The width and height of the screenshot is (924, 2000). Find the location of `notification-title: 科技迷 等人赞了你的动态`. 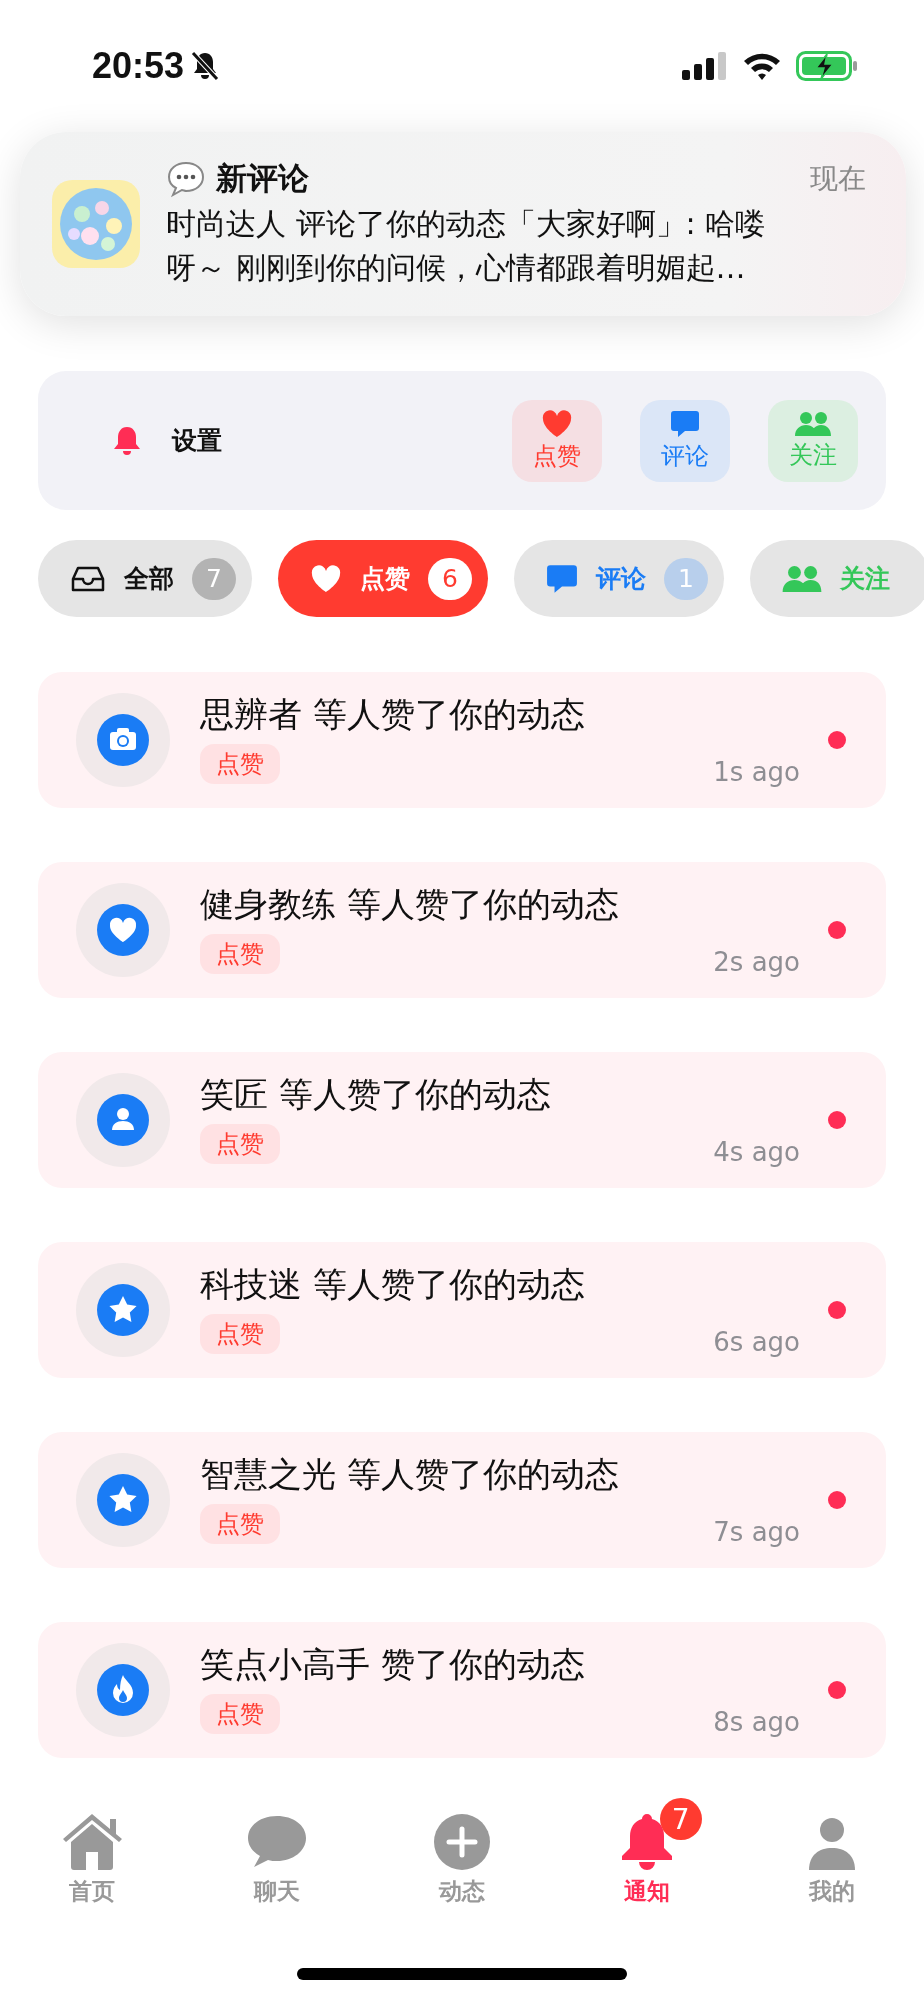

notification-title: 科技迷 等人赞了你的动态 is located at coordinates (393, 1284).